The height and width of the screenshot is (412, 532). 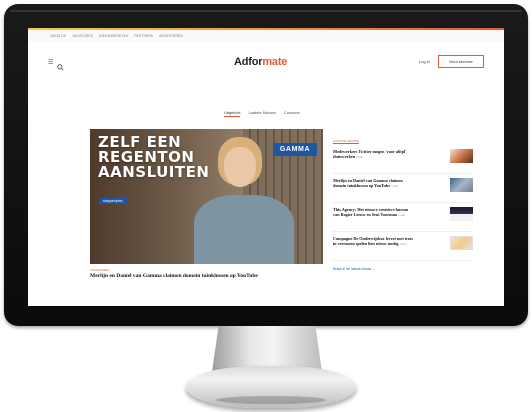 I want to click on section-tabs: Uitgelicht Laatste Nieuws Contacts, so click(x=262, y=113).